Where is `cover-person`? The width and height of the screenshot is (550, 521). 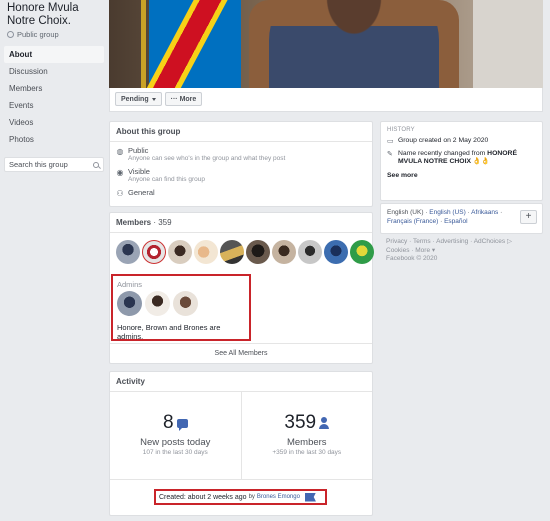
cover-person is located at coordinates (354, 44).